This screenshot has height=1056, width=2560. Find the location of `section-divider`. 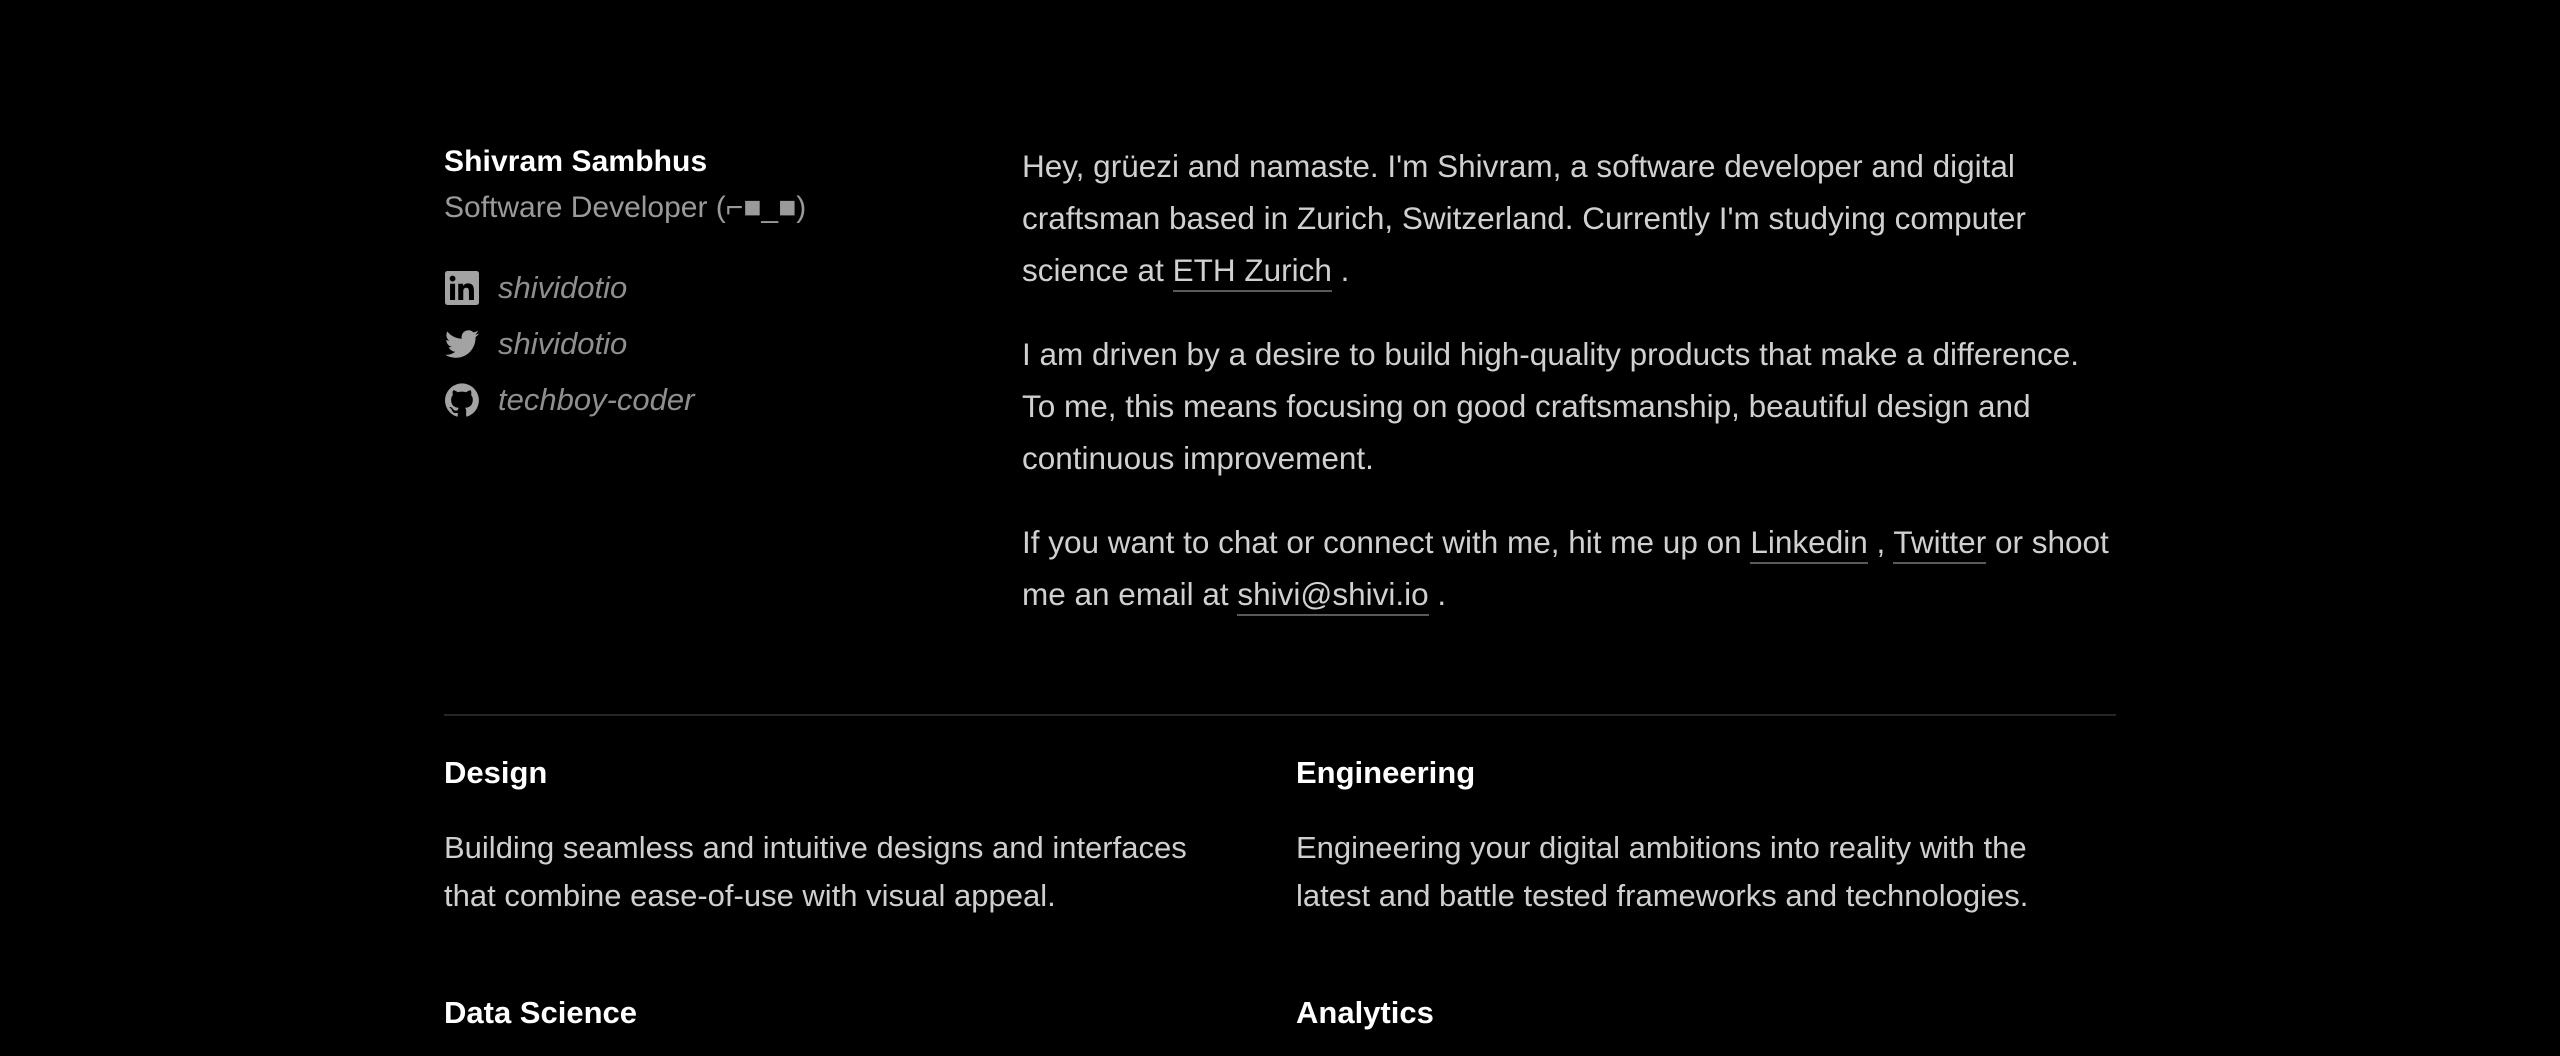

section-divider is located at coordinates (1280, 715).